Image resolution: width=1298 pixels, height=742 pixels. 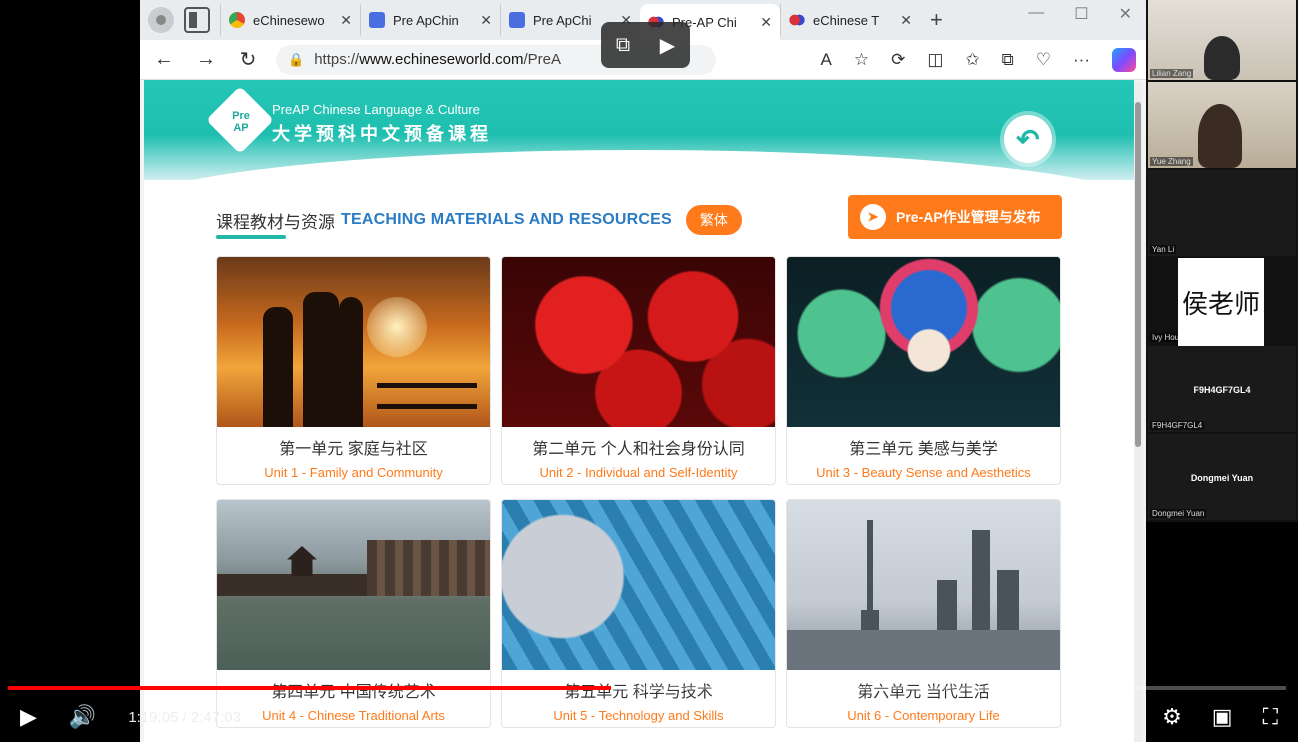 What do you see at coordinates (1221, 302) in the screenshot?
I see `participant-avatar: 侯老师` at bounding box center [1221, 302].